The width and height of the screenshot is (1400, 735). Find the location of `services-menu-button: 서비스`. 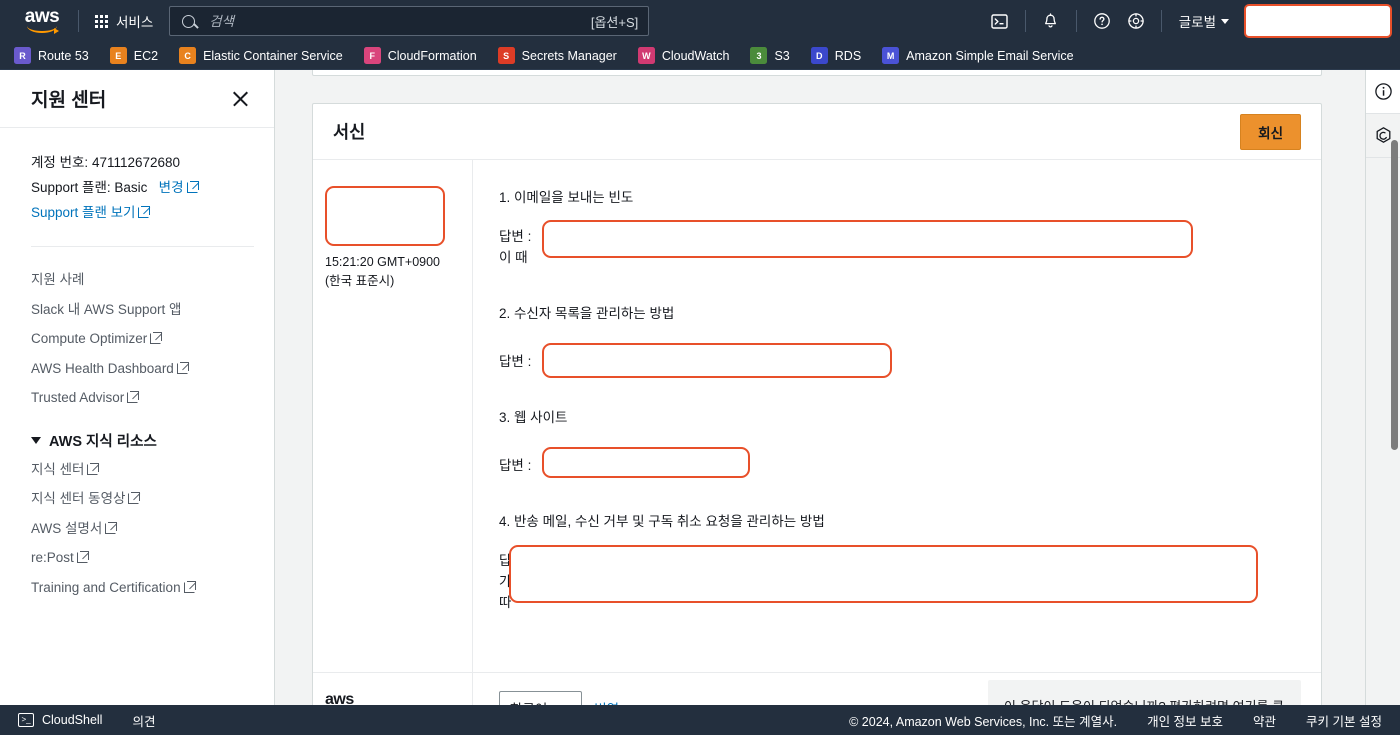

services-menu-button: 서비스 is located at coordinates (124, 21).